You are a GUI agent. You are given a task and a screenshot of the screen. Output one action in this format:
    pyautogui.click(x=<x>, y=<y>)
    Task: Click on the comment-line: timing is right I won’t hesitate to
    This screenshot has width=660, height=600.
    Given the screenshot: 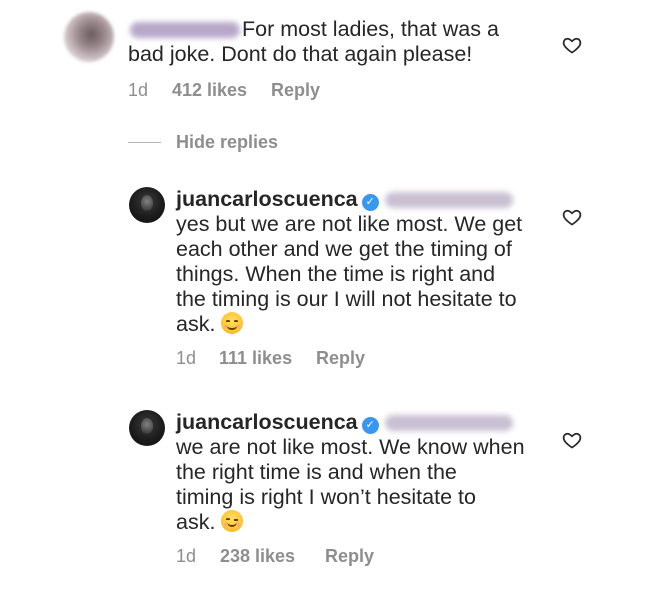 What is the action you would take?
    pyautogui.click(x=326, y=497)
    